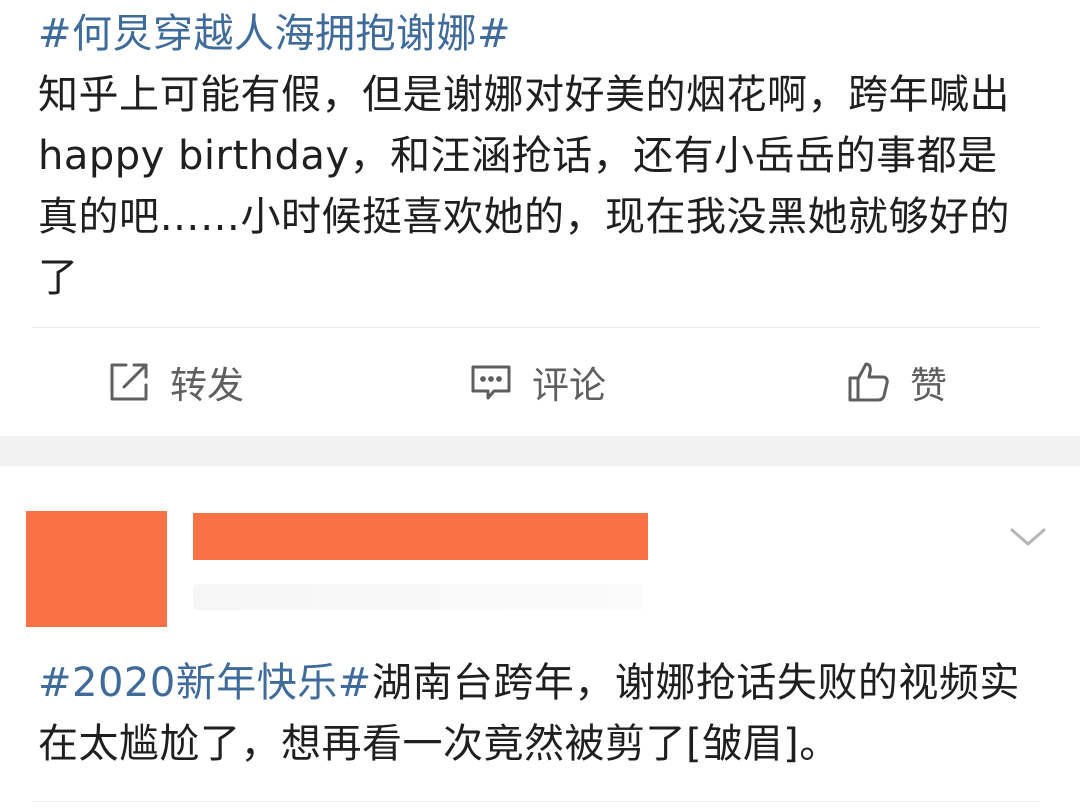 This screenshot has height=810, width=1080. I want to click on hashtag-link: #2020新年快乐#, so click(205, 683).